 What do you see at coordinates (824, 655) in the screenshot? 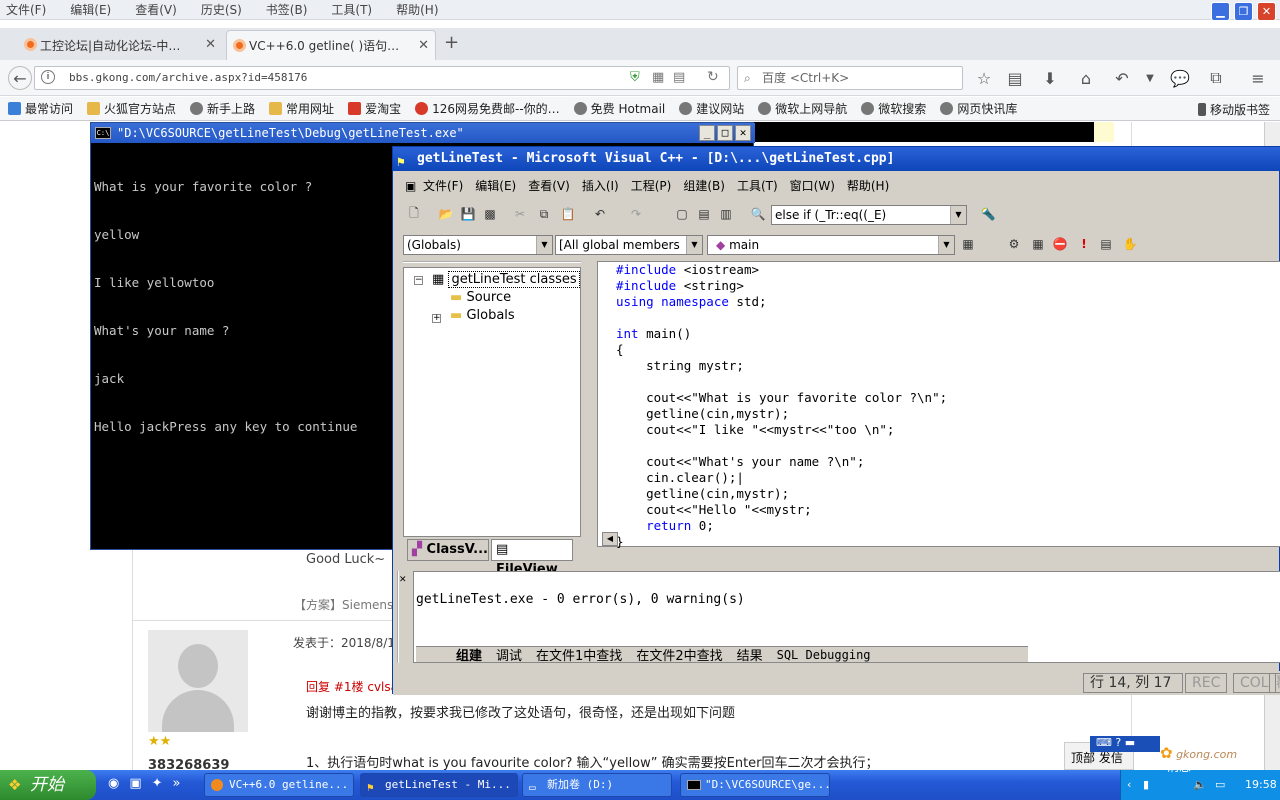
I see `tab-sql-debugging: SQL Debugging` at bounding box center [824, 655].